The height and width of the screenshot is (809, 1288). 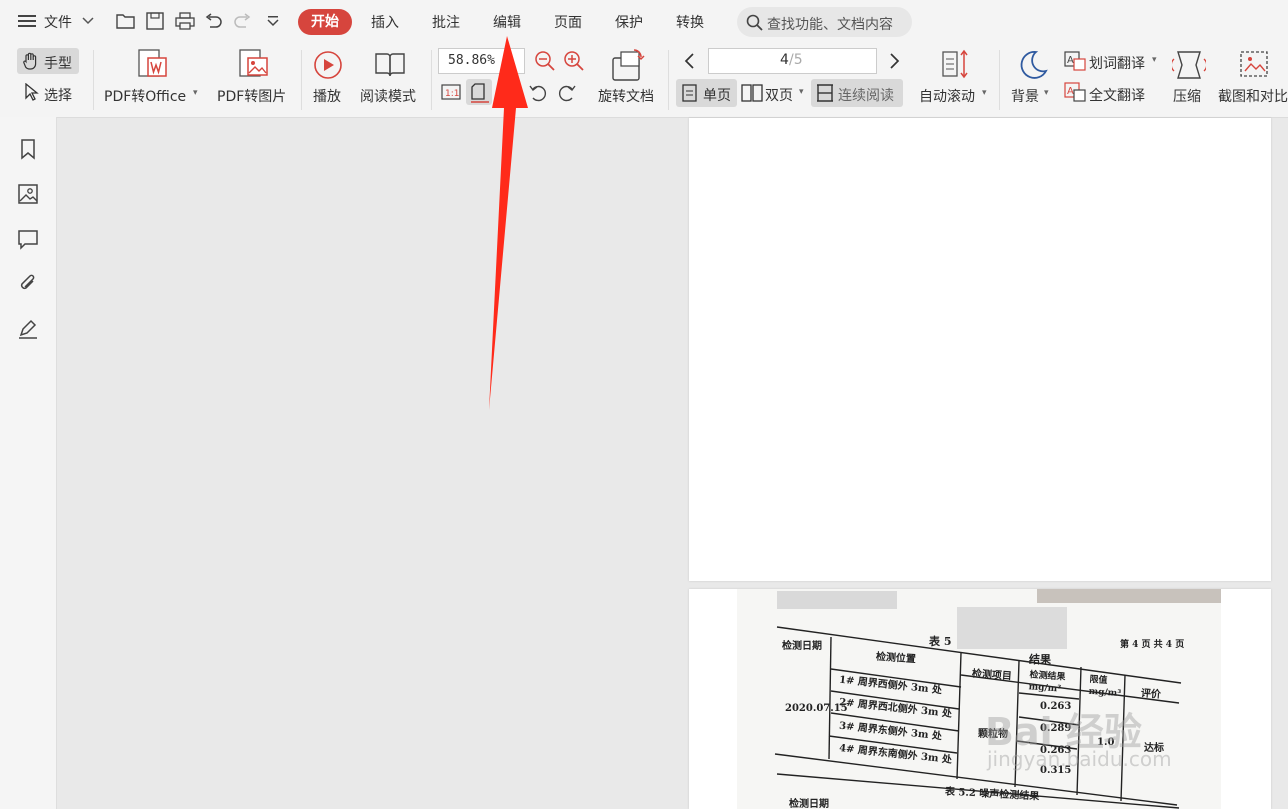 I want to click on double-page-icon, so click(x=752, y=93).